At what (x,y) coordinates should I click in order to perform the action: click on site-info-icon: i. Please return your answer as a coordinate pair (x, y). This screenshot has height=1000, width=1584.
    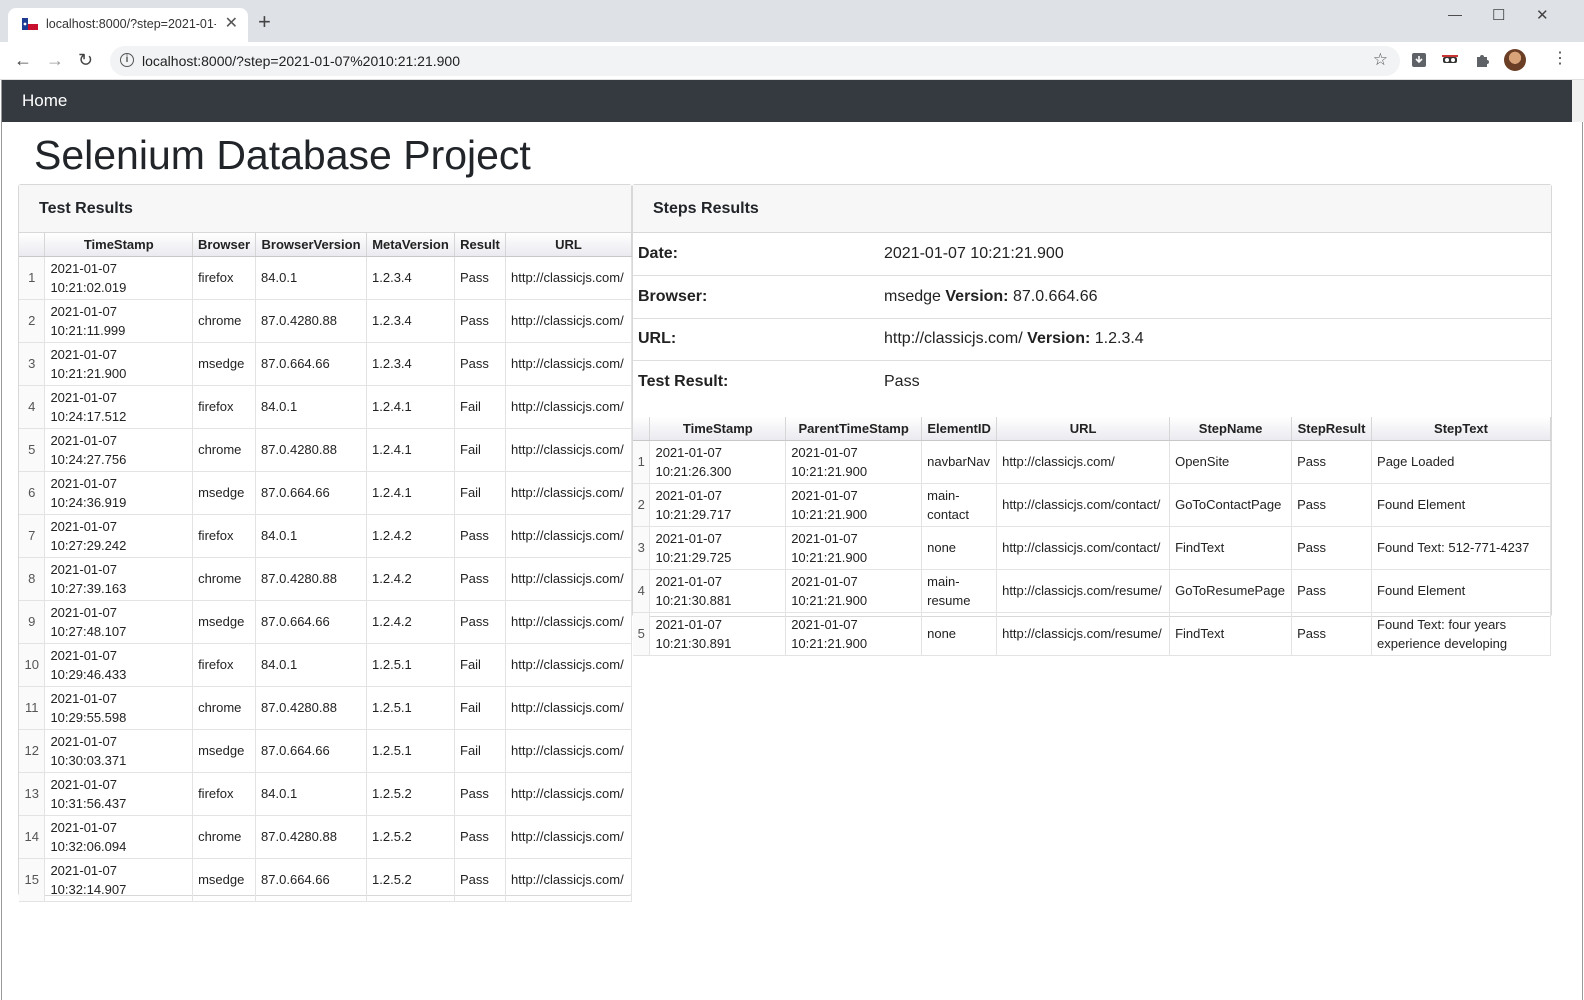
    Looking at the image, I should click on (127, 60).